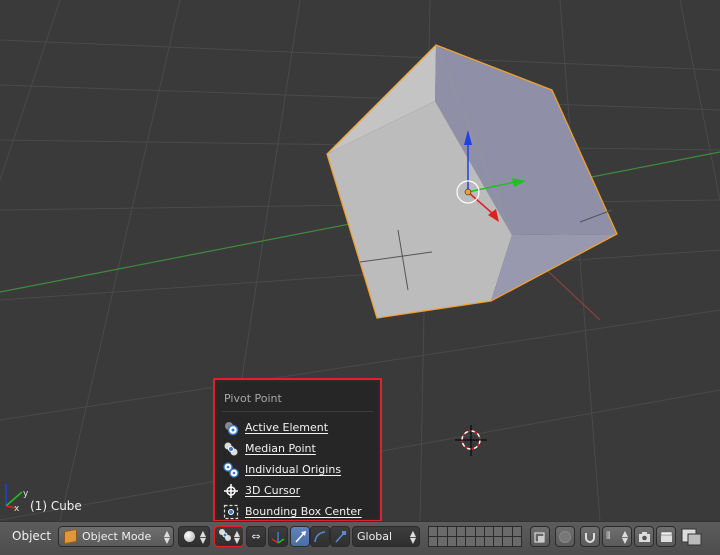 The height and width of the screenshot is (555, 720). I want to click on render-animation-button, so click(666, 536).